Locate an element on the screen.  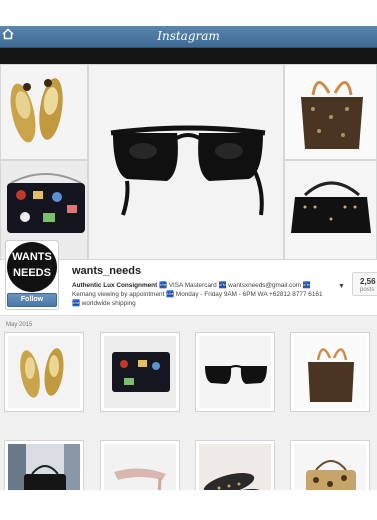
avatar-text-needs: NEEDS is located at coordinates (32, 273).